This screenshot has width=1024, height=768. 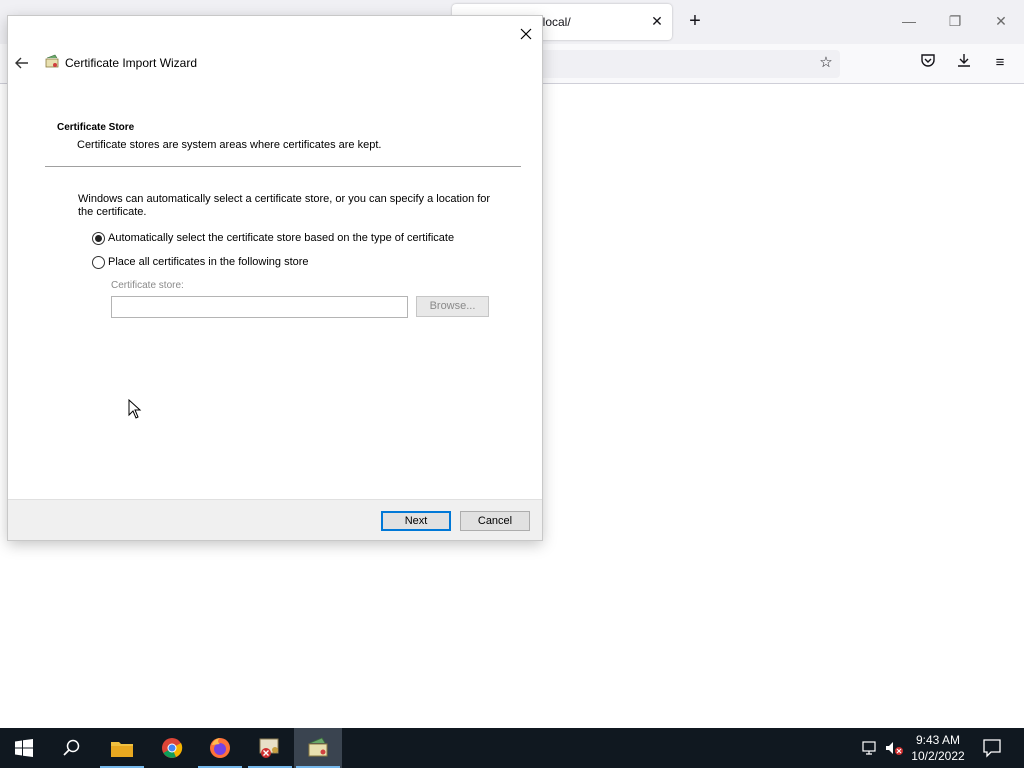 What do you see at coordinates (270, 748) in the screenshot?
I see `certificate-error-icon` at bounding box center [270, 748].